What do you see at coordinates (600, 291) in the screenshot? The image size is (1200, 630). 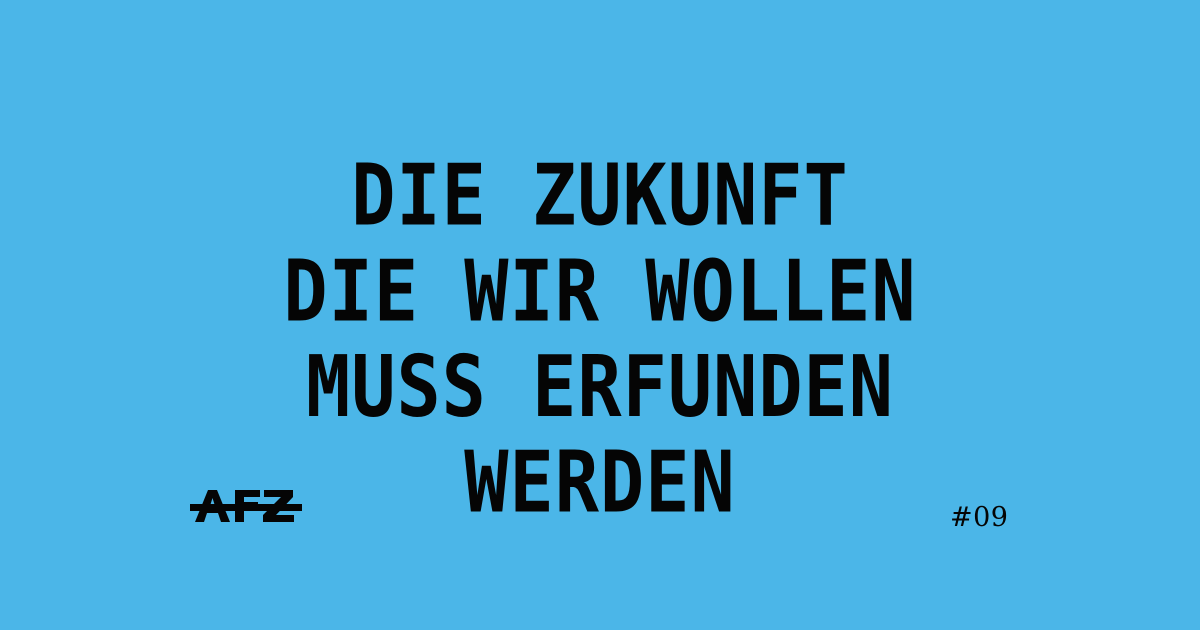 I see `headline-line-2: DIE WIR WOLLEN` at bounding box center [600, 291].